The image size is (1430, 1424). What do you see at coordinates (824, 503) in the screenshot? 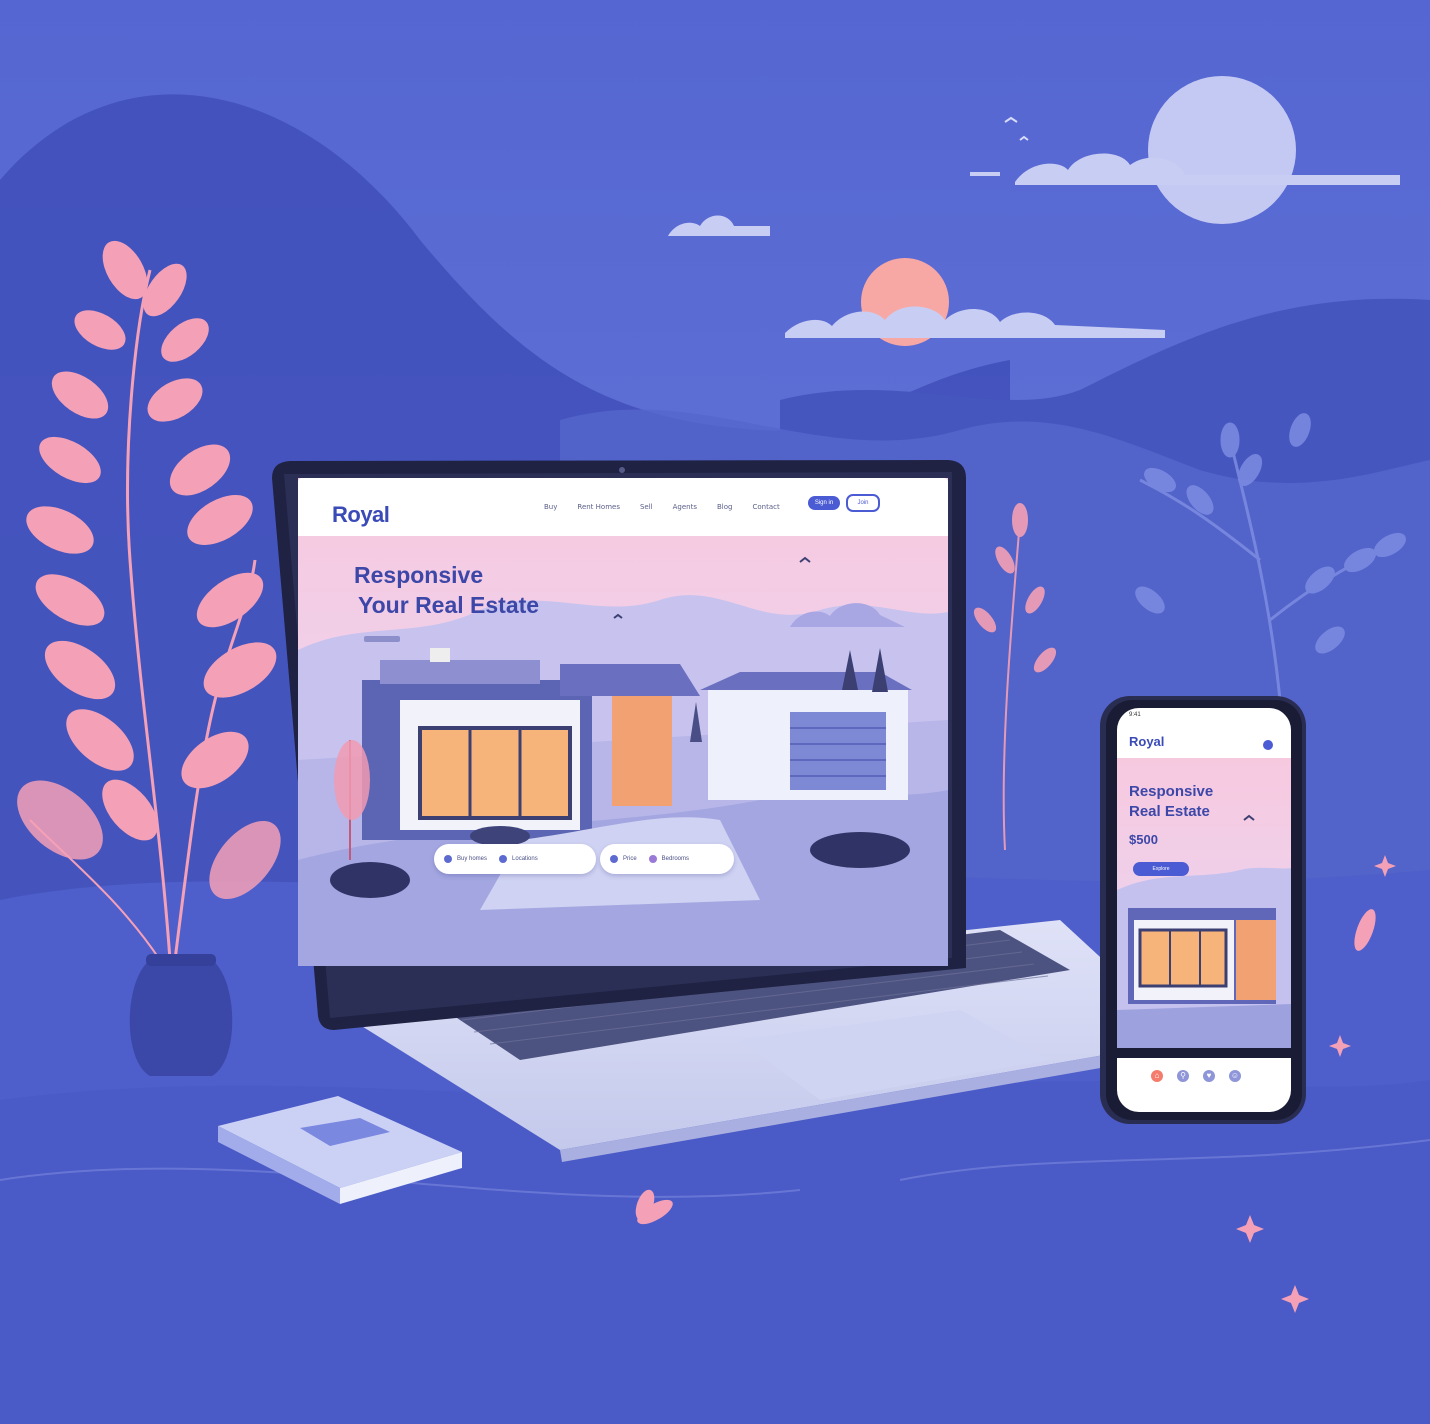
I see `sign-in-button: Sign in` at bounding box center [824, 503].